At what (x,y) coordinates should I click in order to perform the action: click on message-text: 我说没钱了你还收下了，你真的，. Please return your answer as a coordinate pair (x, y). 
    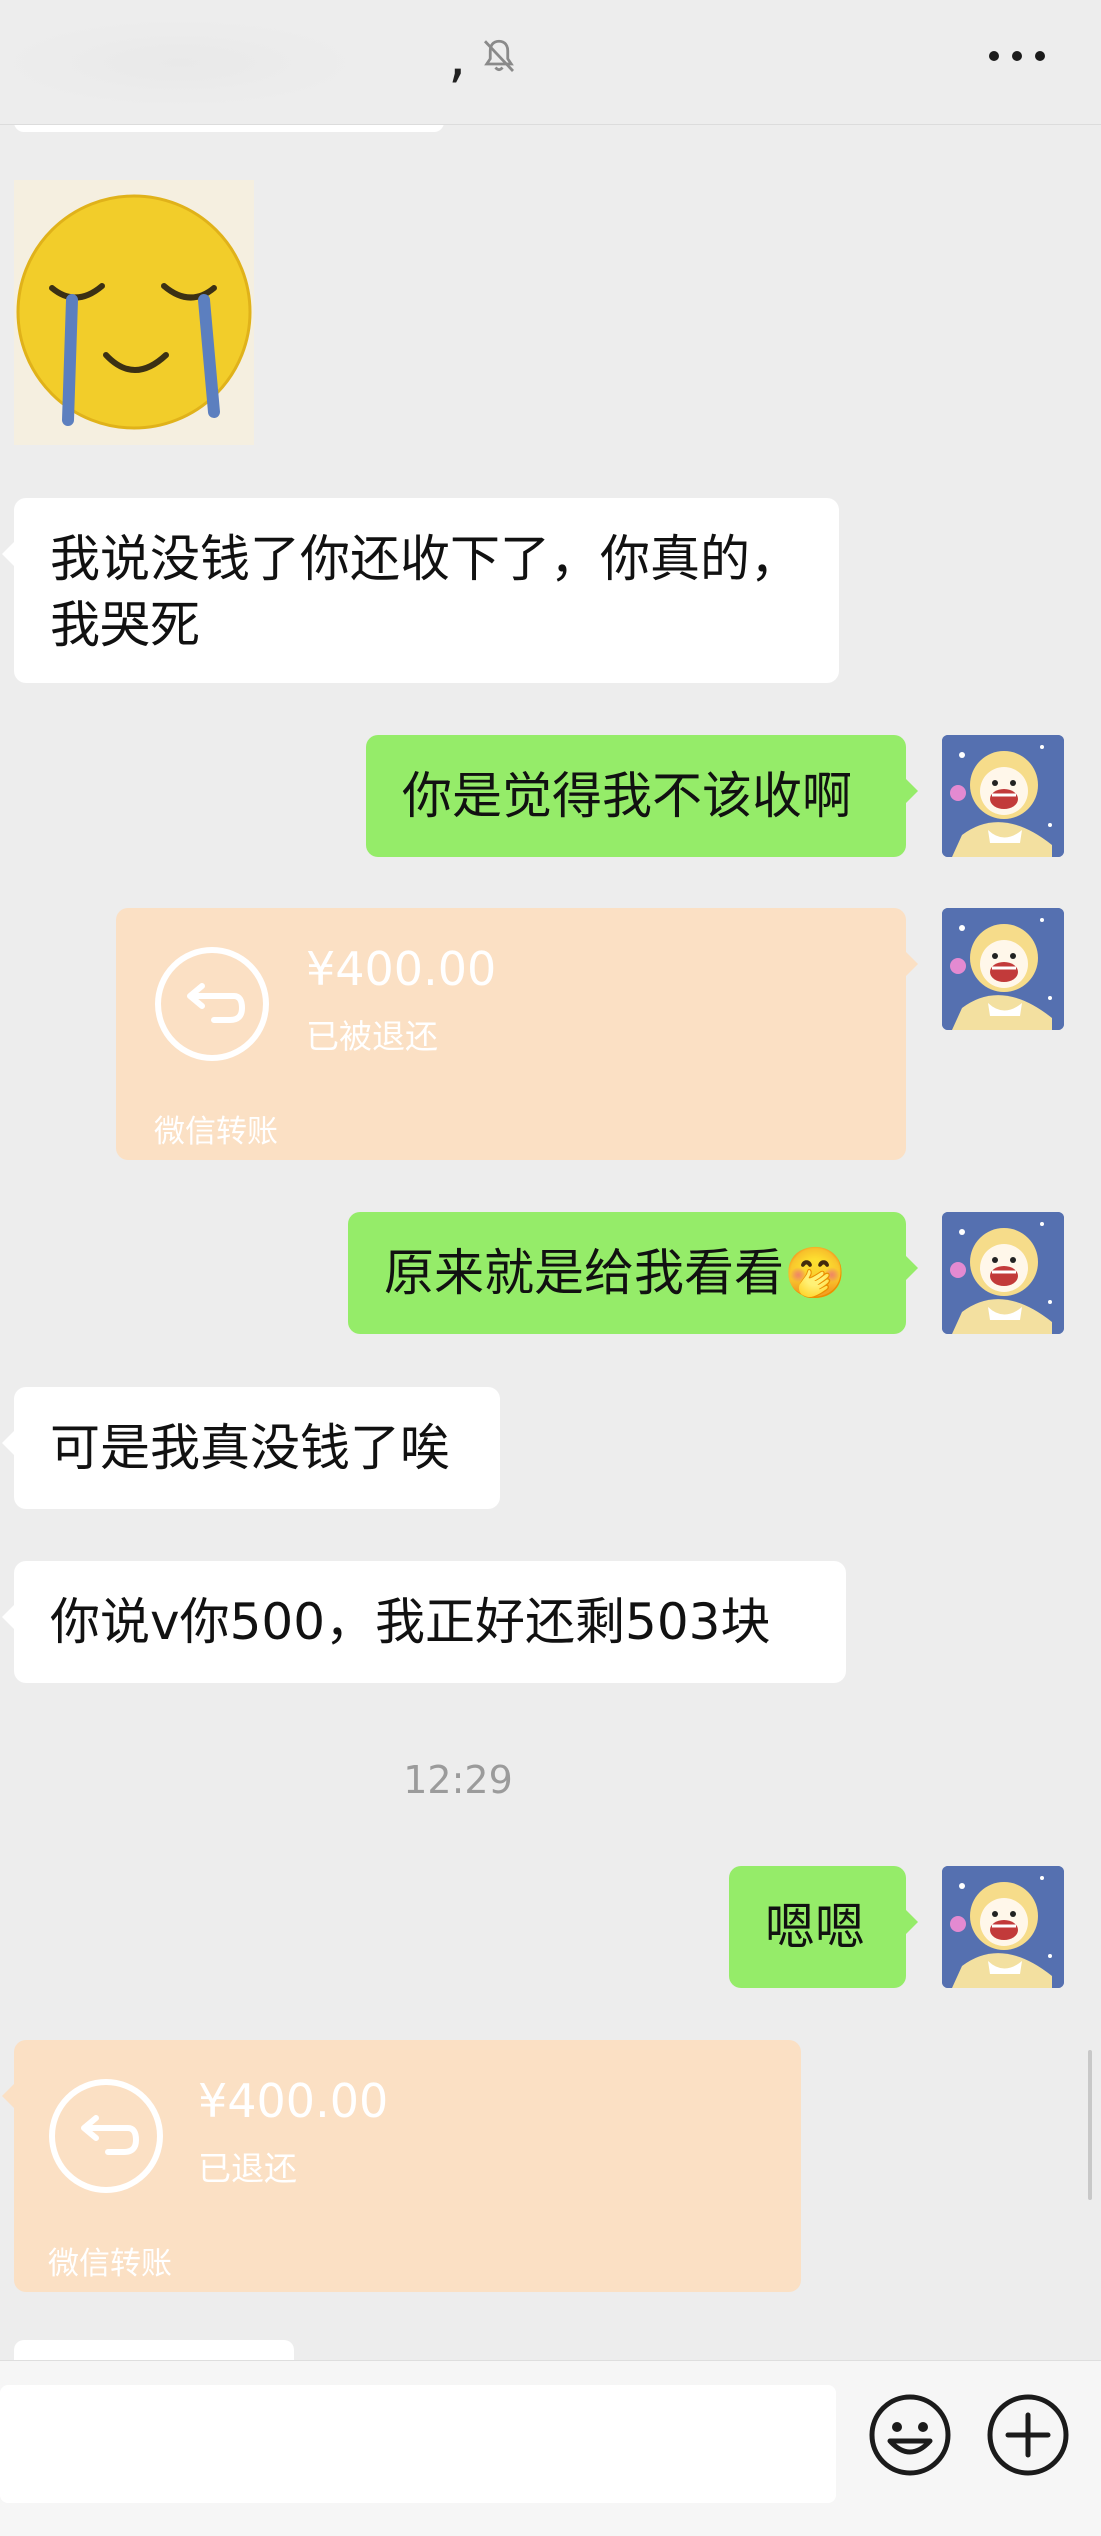
    Looking at the image, I should click on (425, 559).